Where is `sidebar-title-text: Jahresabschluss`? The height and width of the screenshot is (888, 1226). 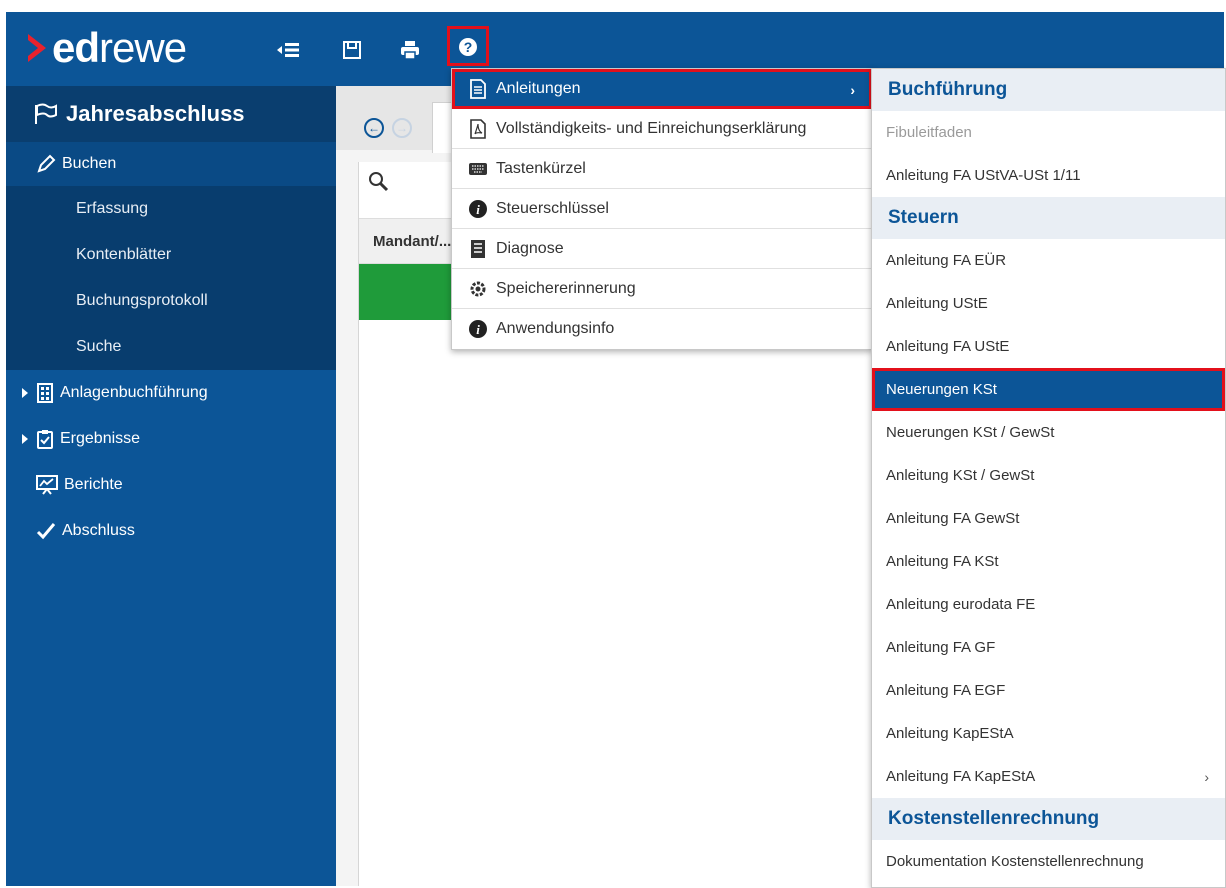 sidebar-title-text: Jahresabschluss is located at coordinates (155, 113).